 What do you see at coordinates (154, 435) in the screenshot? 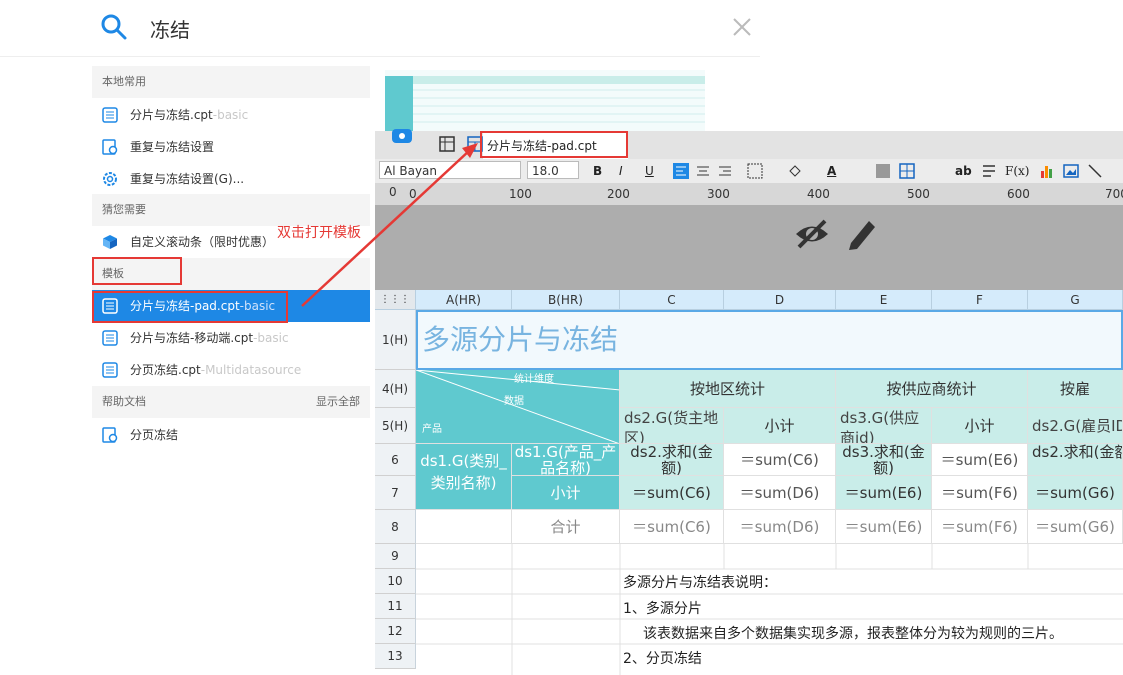
I see `result-label: 分页冻结` at bounding box center [154, 435].